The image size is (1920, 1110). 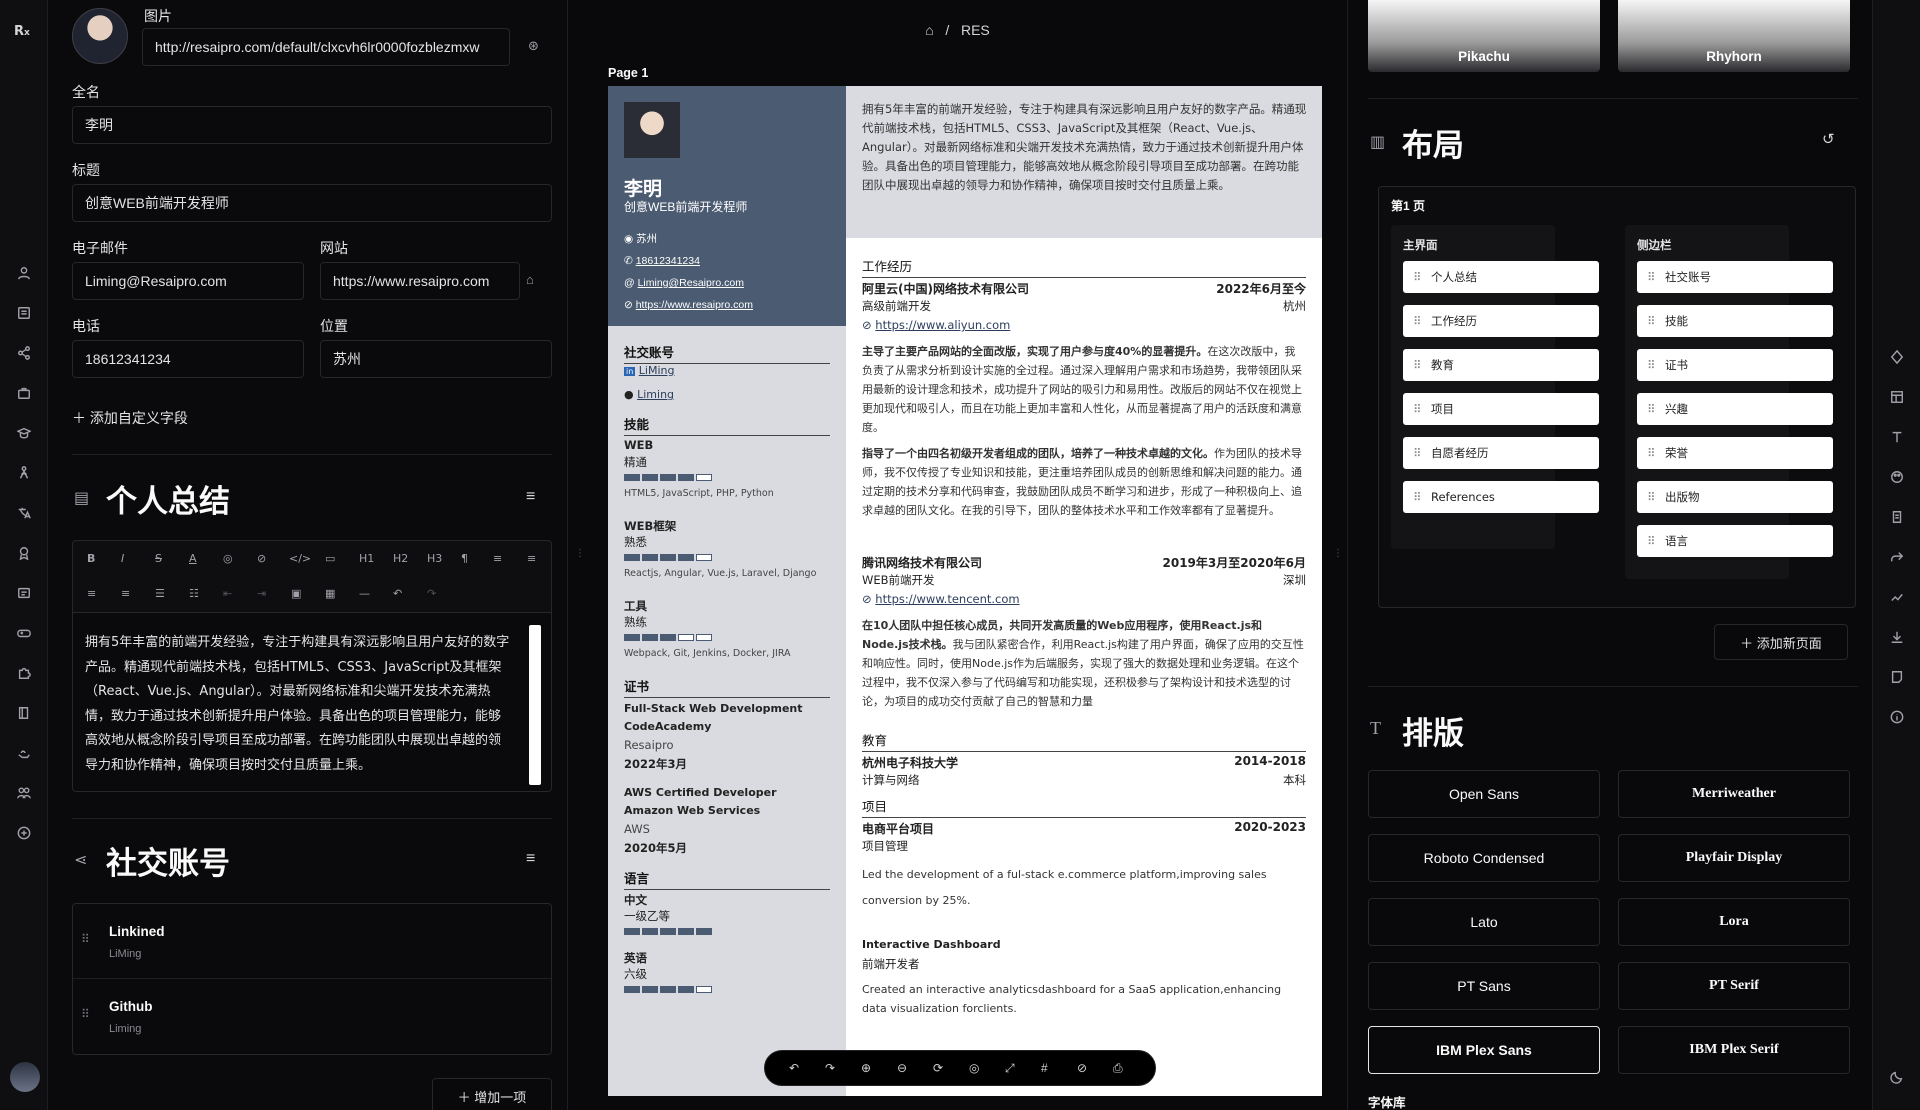 What do you see at coordinates (194, 593) in the screenshot?
I see `ordered-list-icon: ☷` at bounding box center [194, 593].